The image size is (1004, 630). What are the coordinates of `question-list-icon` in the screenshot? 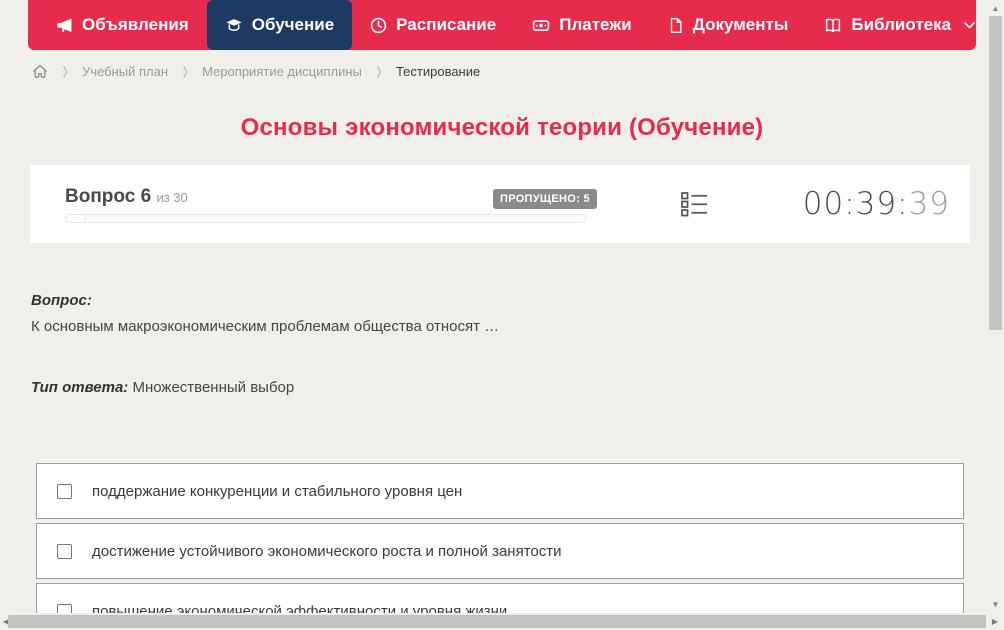 It's located at (694, 204).